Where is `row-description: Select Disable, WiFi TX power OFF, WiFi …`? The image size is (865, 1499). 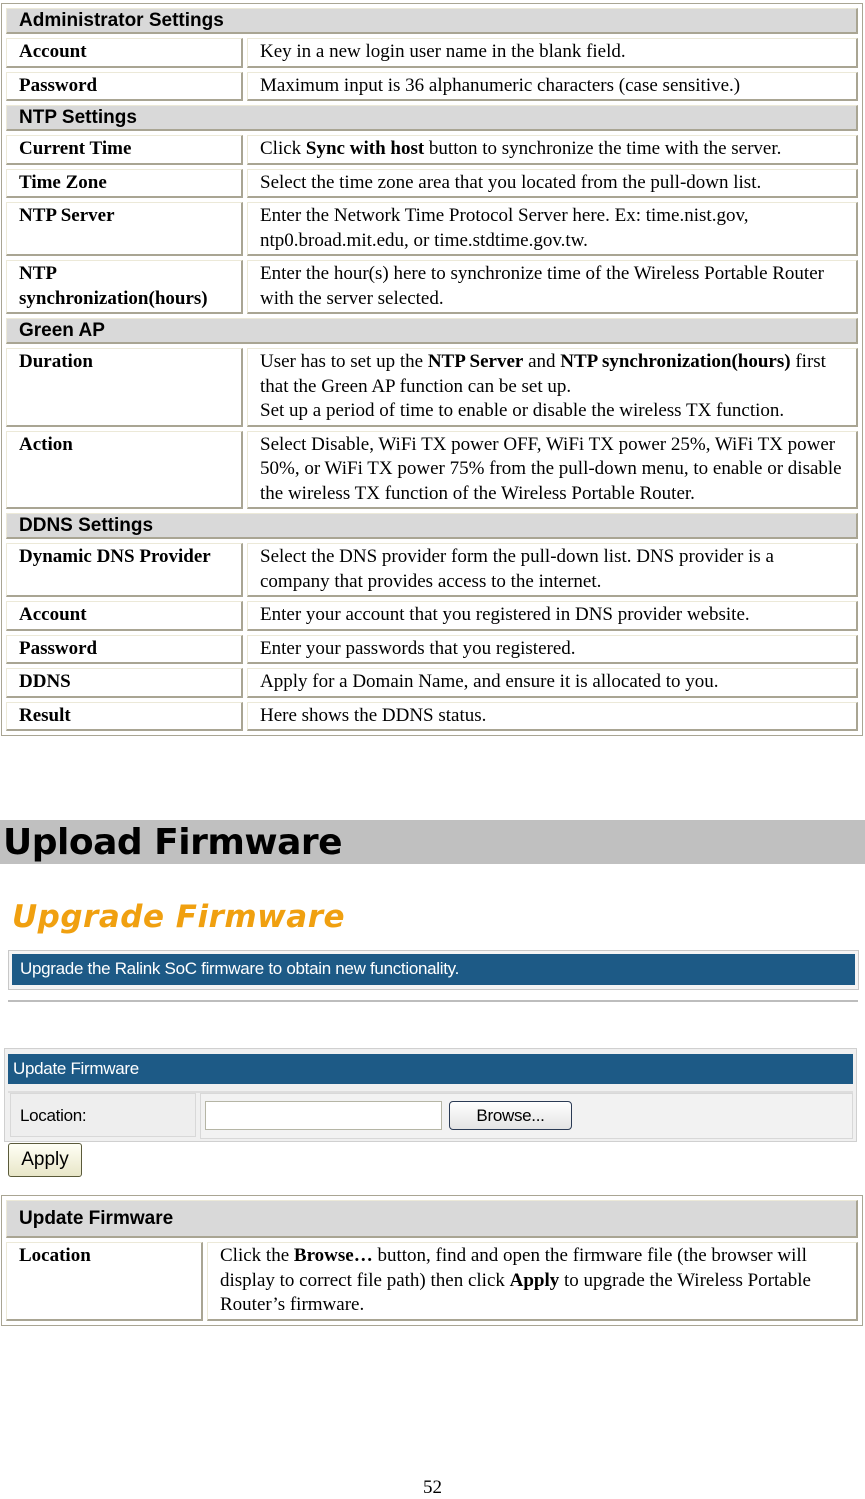 row-description: Select Disable, WiFi TX power OFF, WiFi … is located at coordinates (552, 469).